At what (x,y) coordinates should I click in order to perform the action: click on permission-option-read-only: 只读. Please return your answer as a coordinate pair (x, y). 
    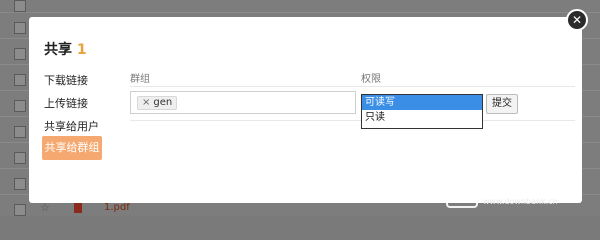
    Looking at the image, I should click on (422, 117).